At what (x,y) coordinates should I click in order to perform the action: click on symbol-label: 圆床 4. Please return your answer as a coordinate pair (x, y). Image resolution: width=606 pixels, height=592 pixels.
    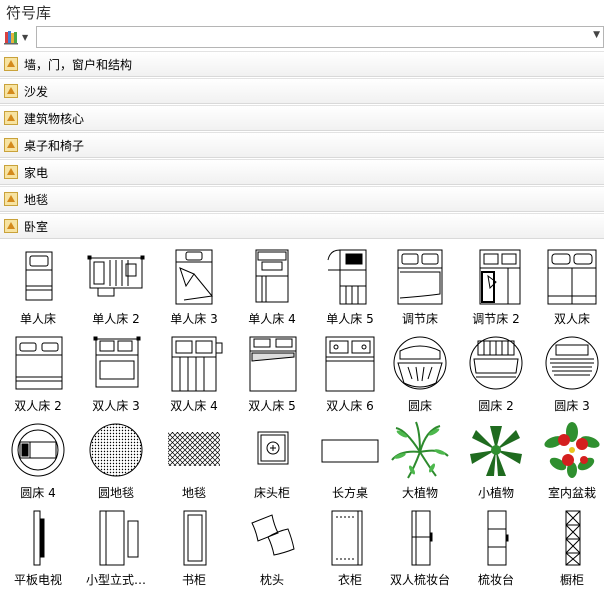
    Looking at the image, I should click on (38, 493).